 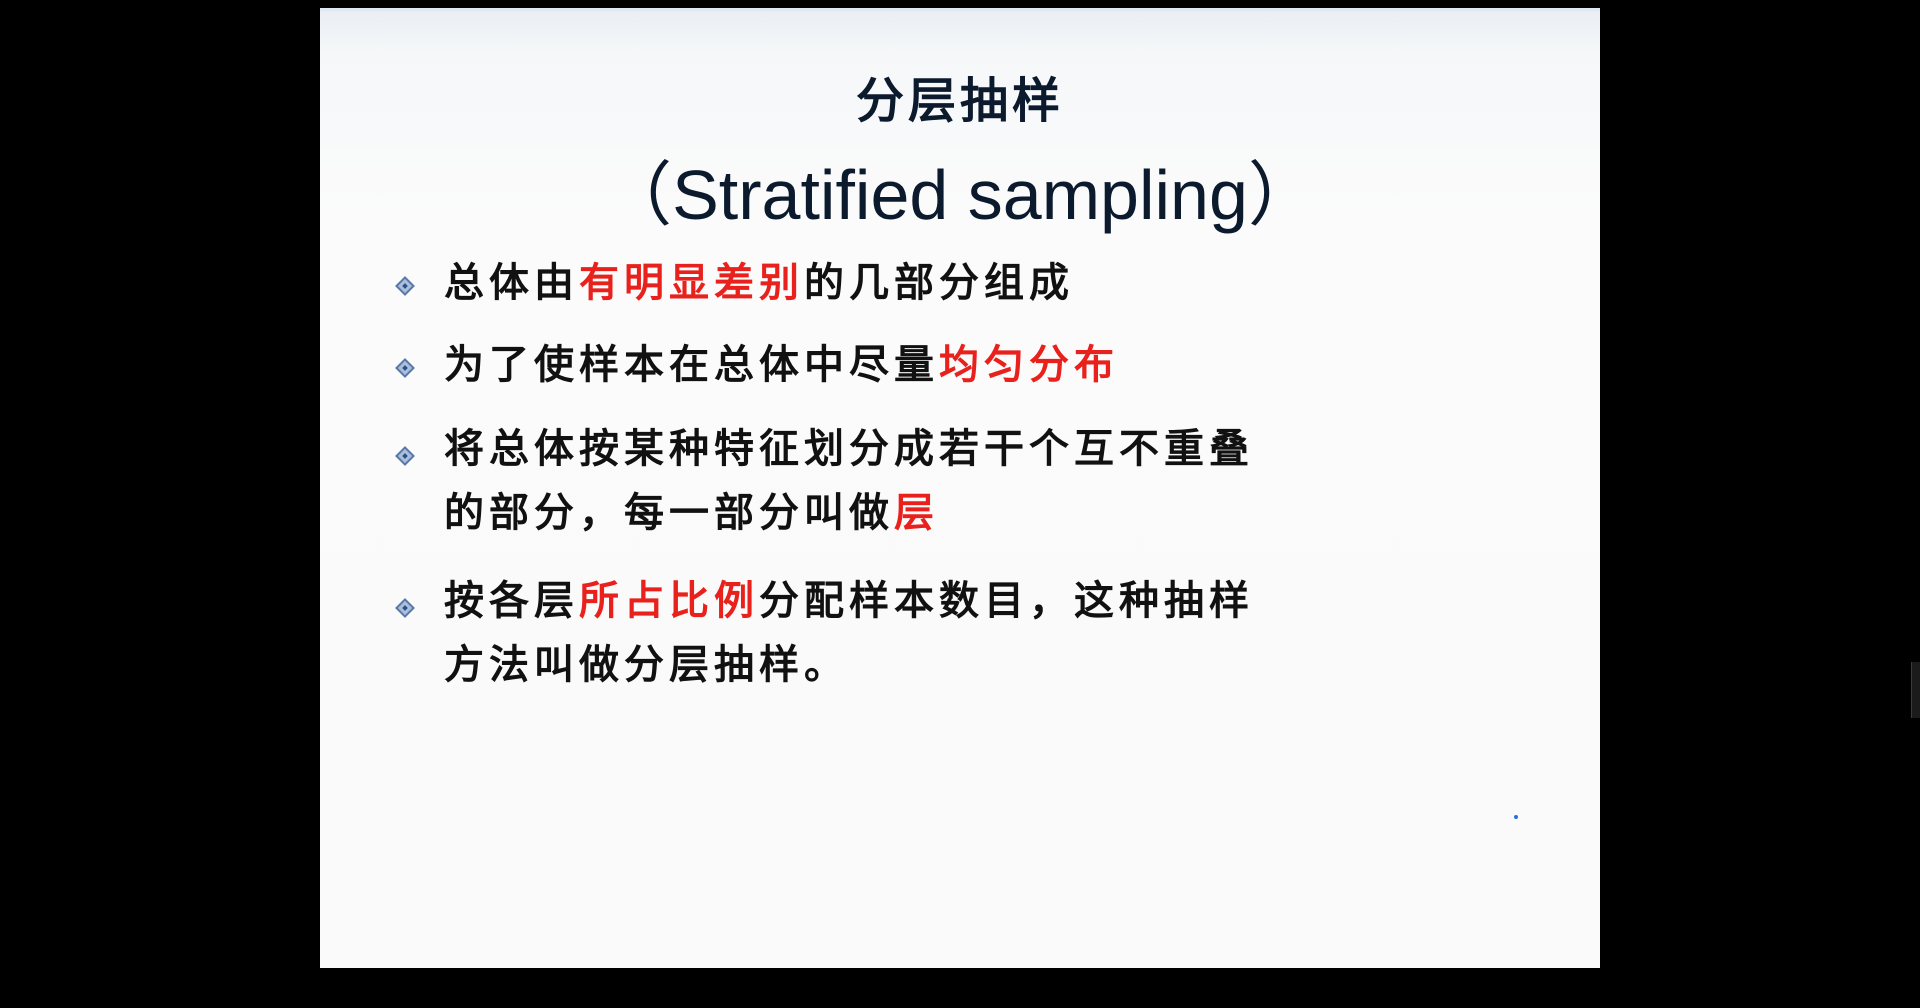 I want to click on side-panel-handle, so click(x=1915, y=690).